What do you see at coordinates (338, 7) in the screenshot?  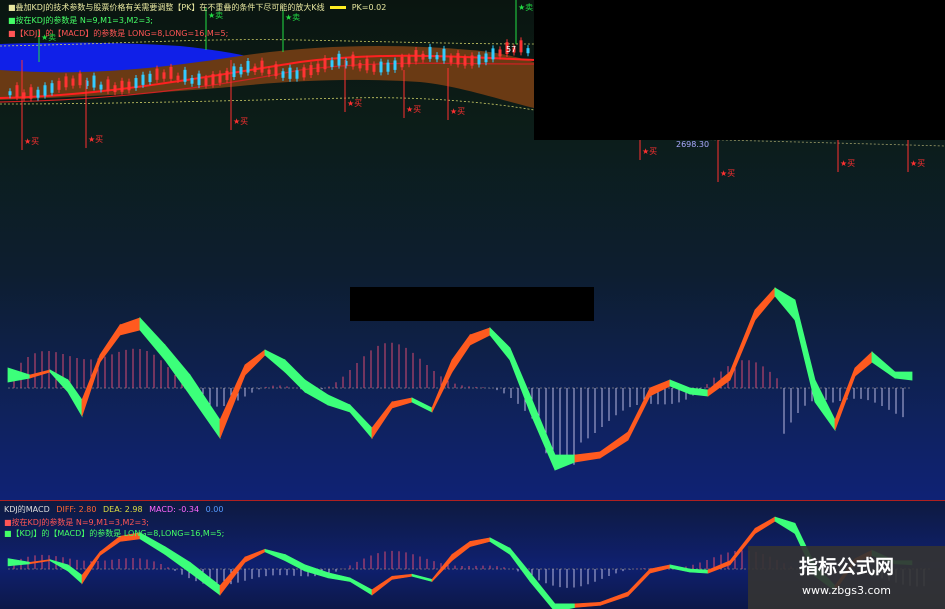 I see `pk-swatch` at bounding box center [338, 7].